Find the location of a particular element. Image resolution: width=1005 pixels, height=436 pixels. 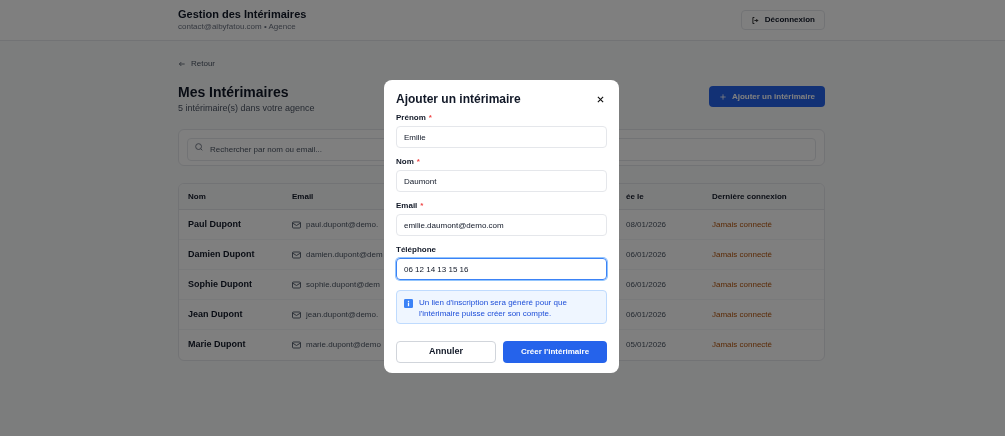

name-cell: Jean Dupont is located at coordinates (215, 313).